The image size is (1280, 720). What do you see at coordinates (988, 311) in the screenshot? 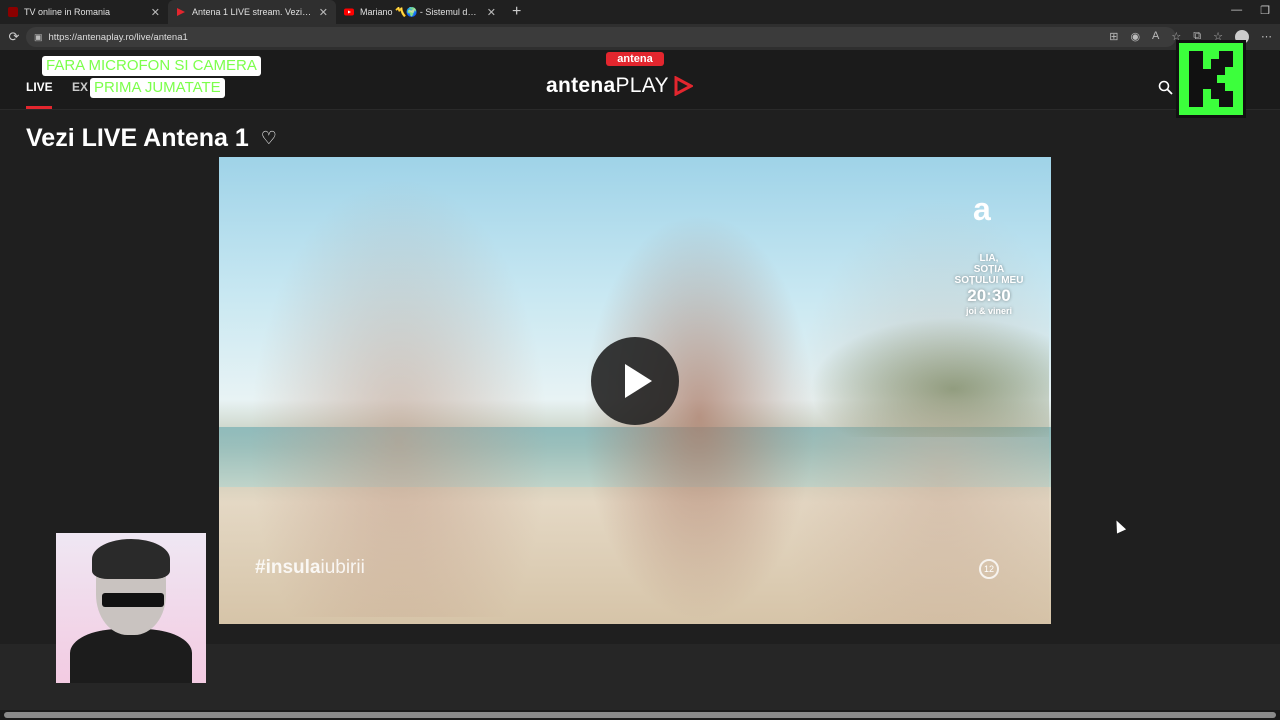
I see `promo-days: joi & vineri` at bounding box center [988, 311].